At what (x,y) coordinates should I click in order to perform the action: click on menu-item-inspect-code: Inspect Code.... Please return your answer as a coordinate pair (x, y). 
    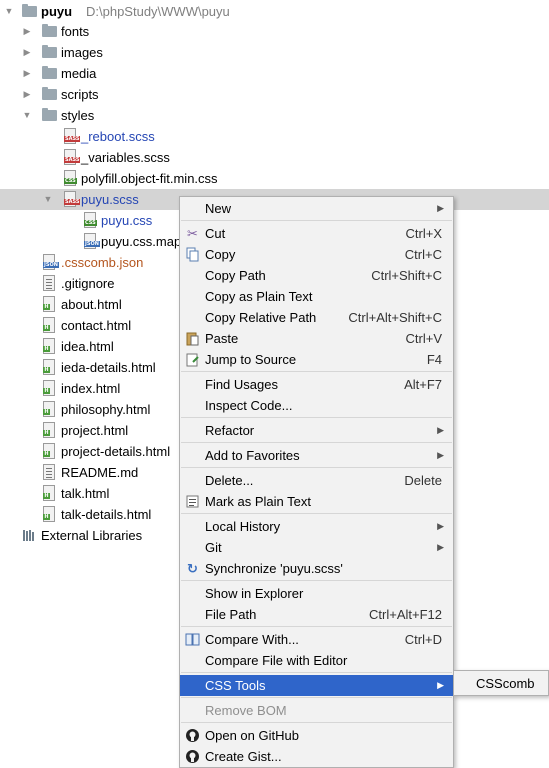
    Looking at the image, I should click on (316, 405).